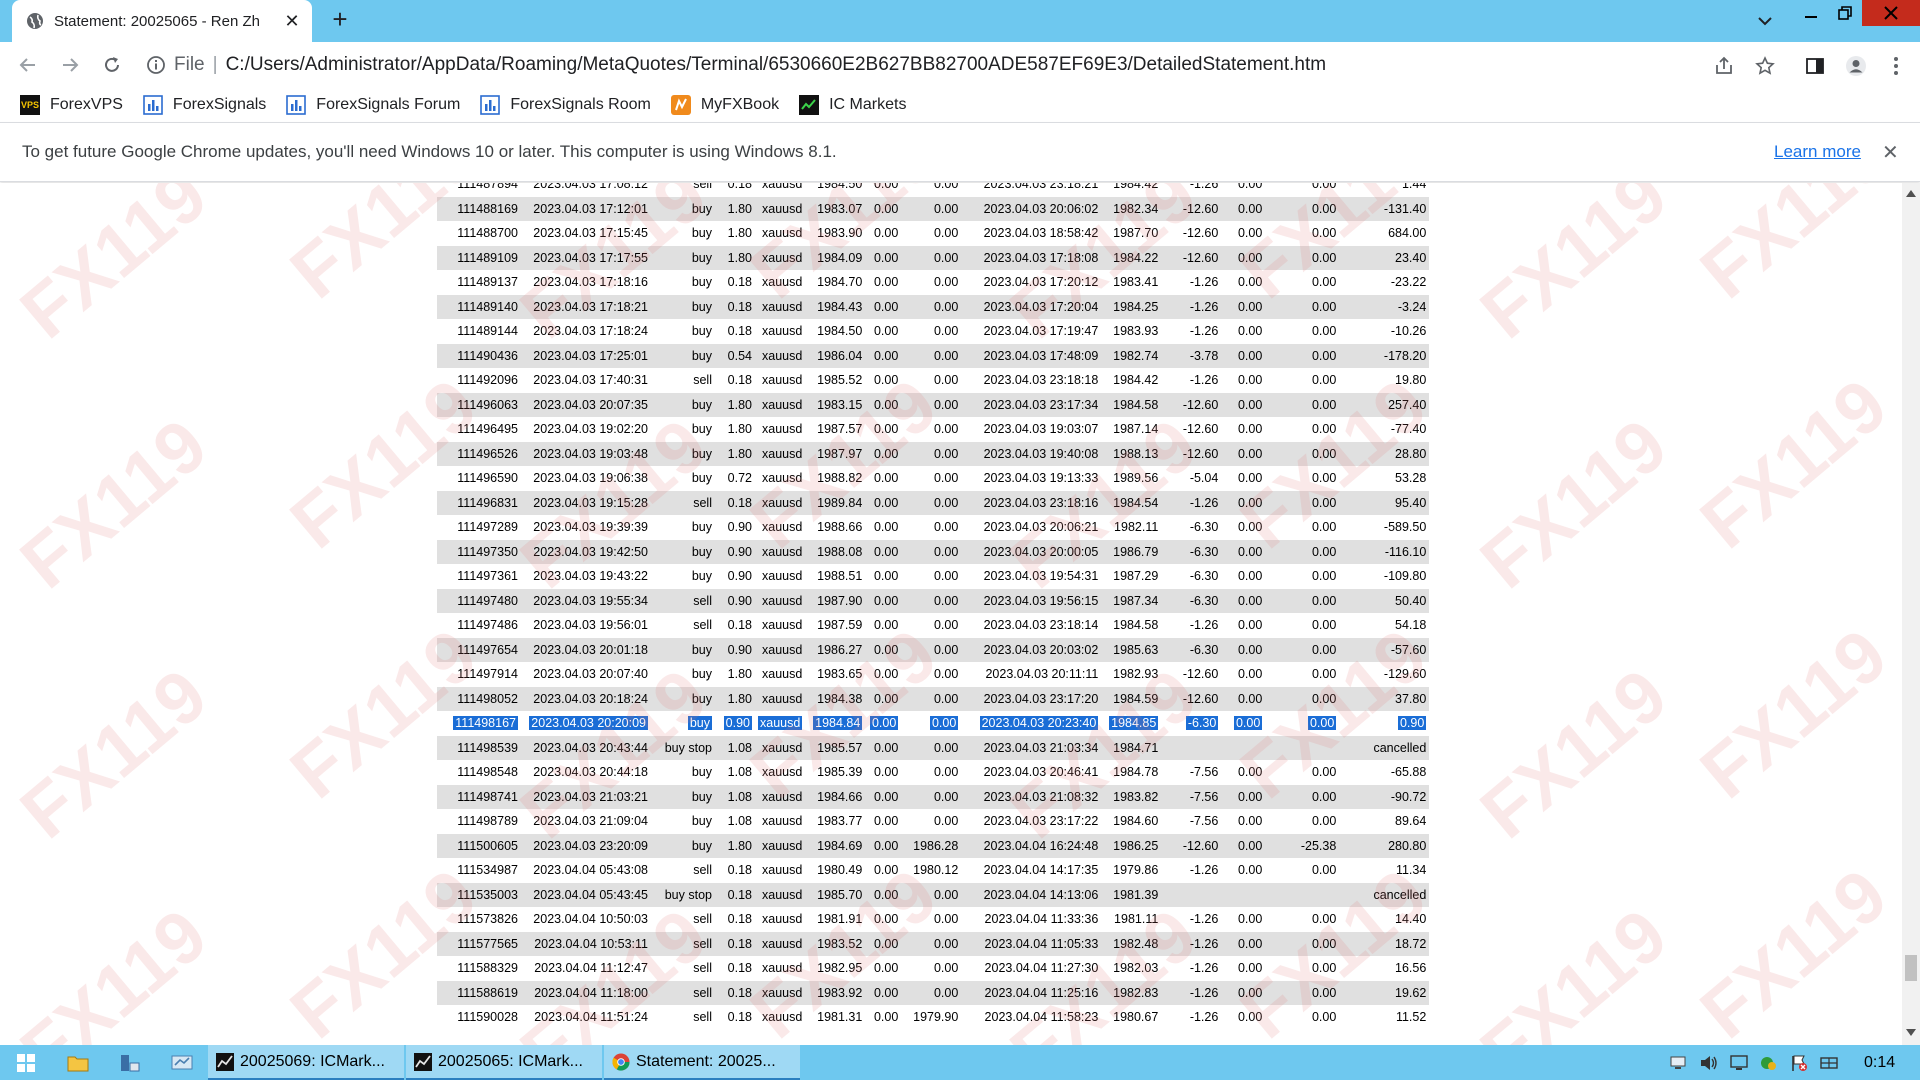  I want to click on forward-button, so click(70, 65).